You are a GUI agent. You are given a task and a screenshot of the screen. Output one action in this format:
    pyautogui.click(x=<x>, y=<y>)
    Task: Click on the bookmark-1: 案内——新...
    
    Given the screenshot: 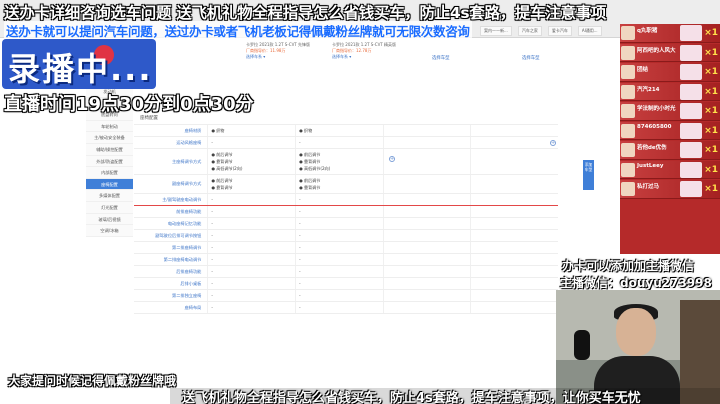 What is the action you would take?
    pyautogui.click(x=496, y=31)
    